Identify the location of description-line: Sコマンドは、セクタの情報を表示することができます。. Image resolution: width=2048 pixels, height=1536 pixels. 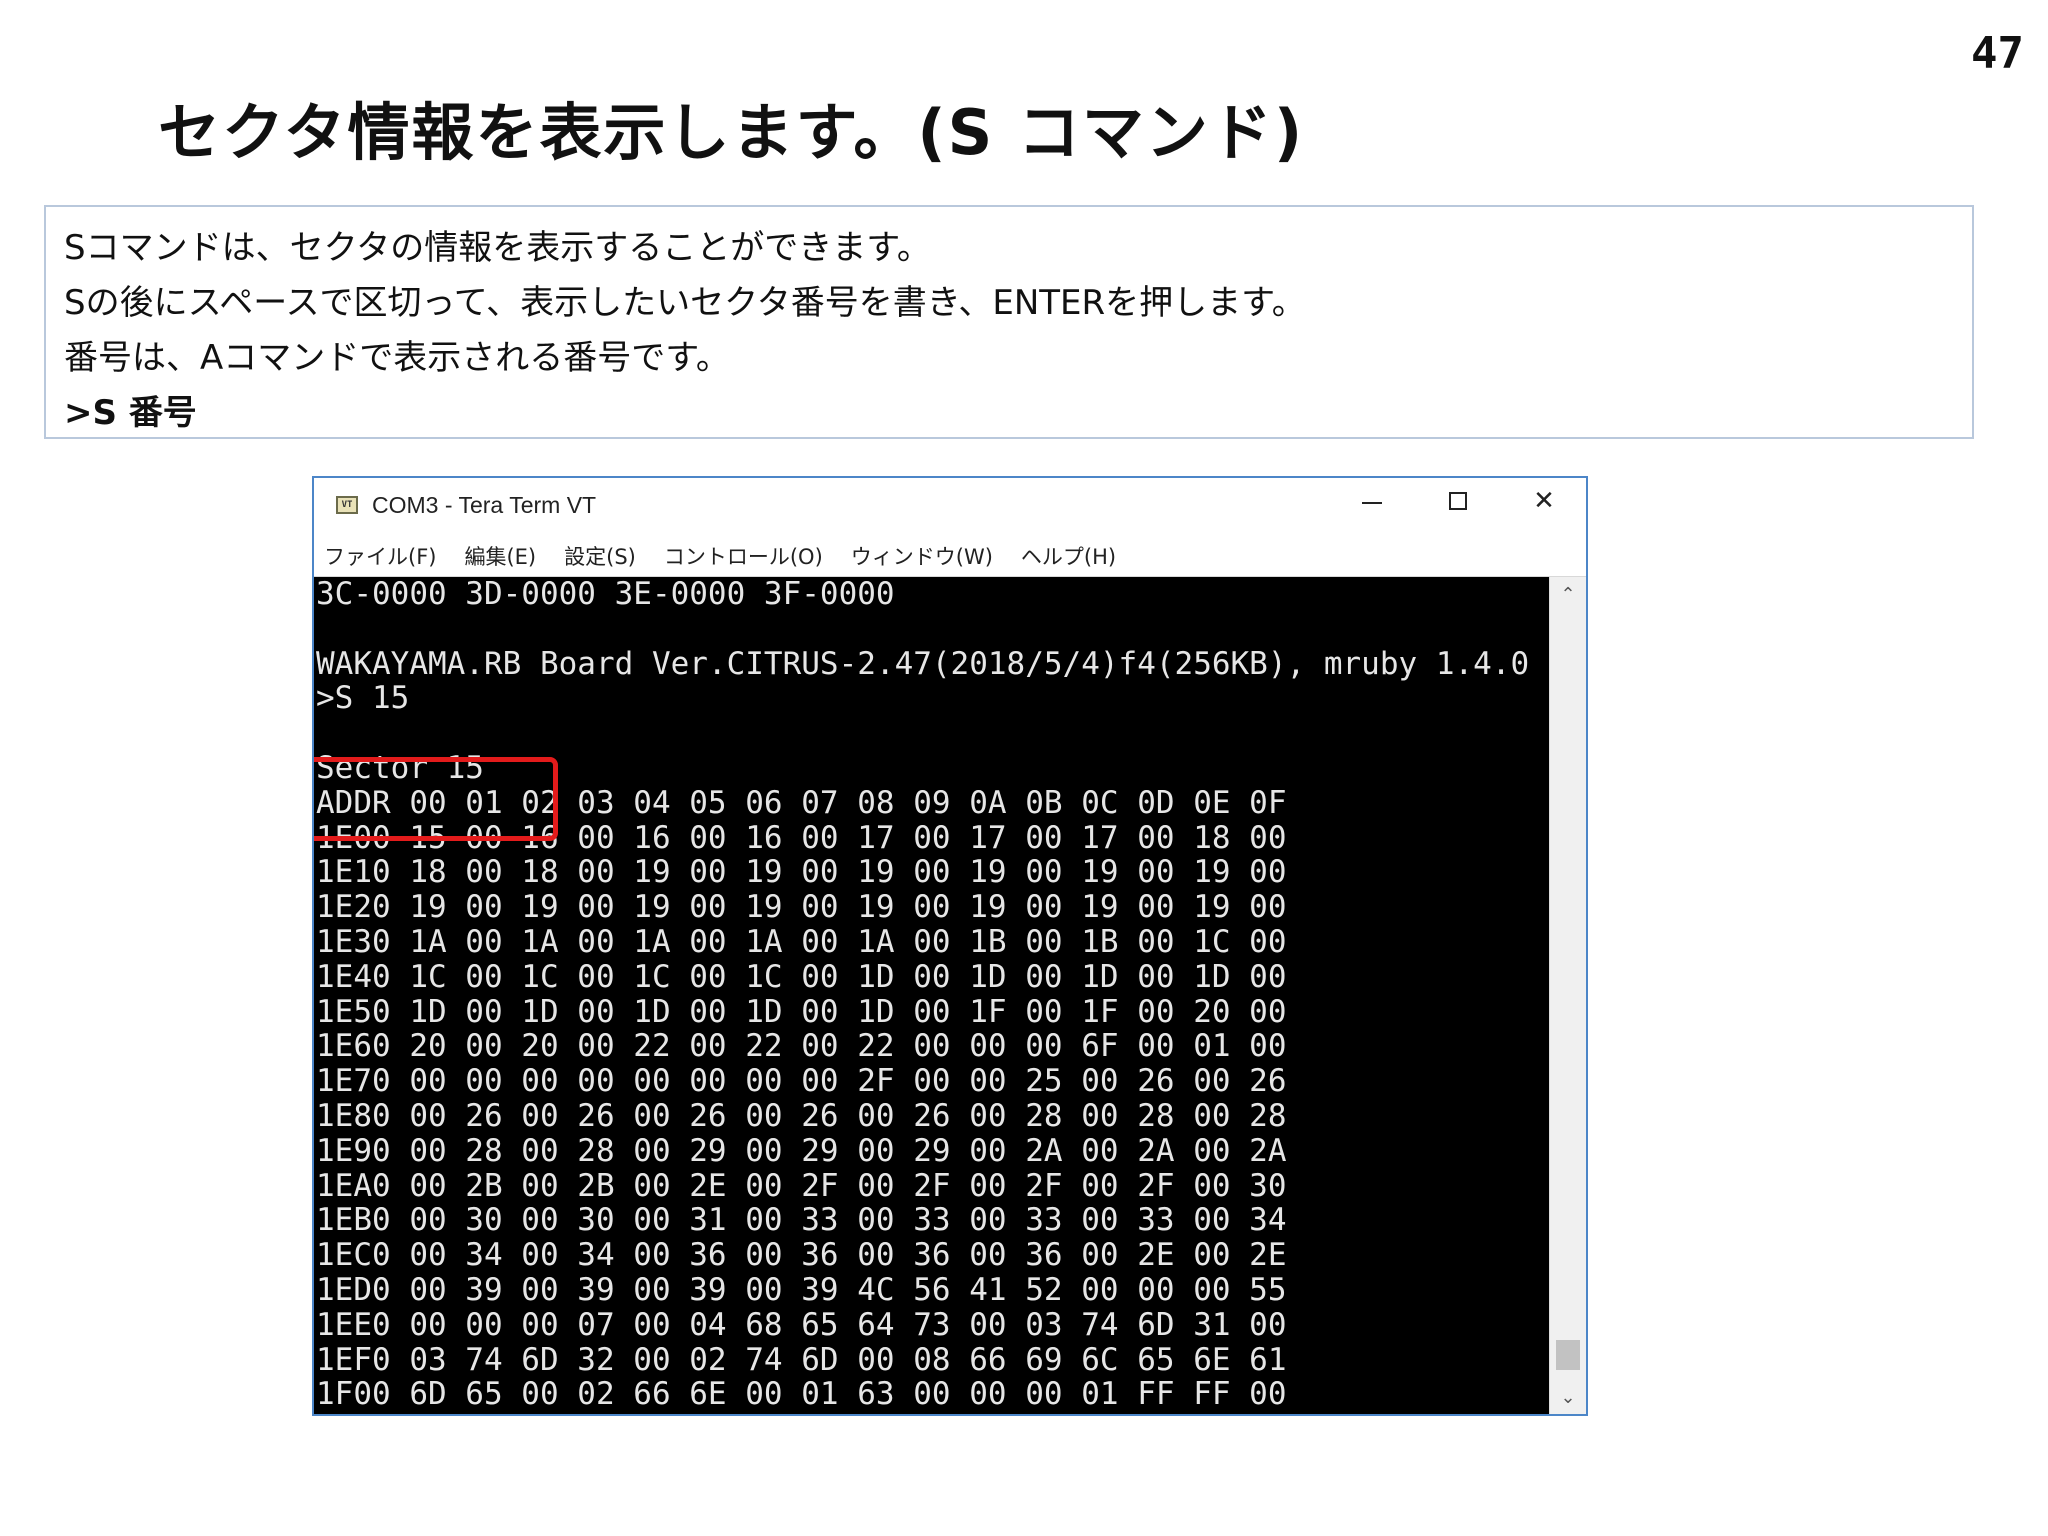
(497, 248).